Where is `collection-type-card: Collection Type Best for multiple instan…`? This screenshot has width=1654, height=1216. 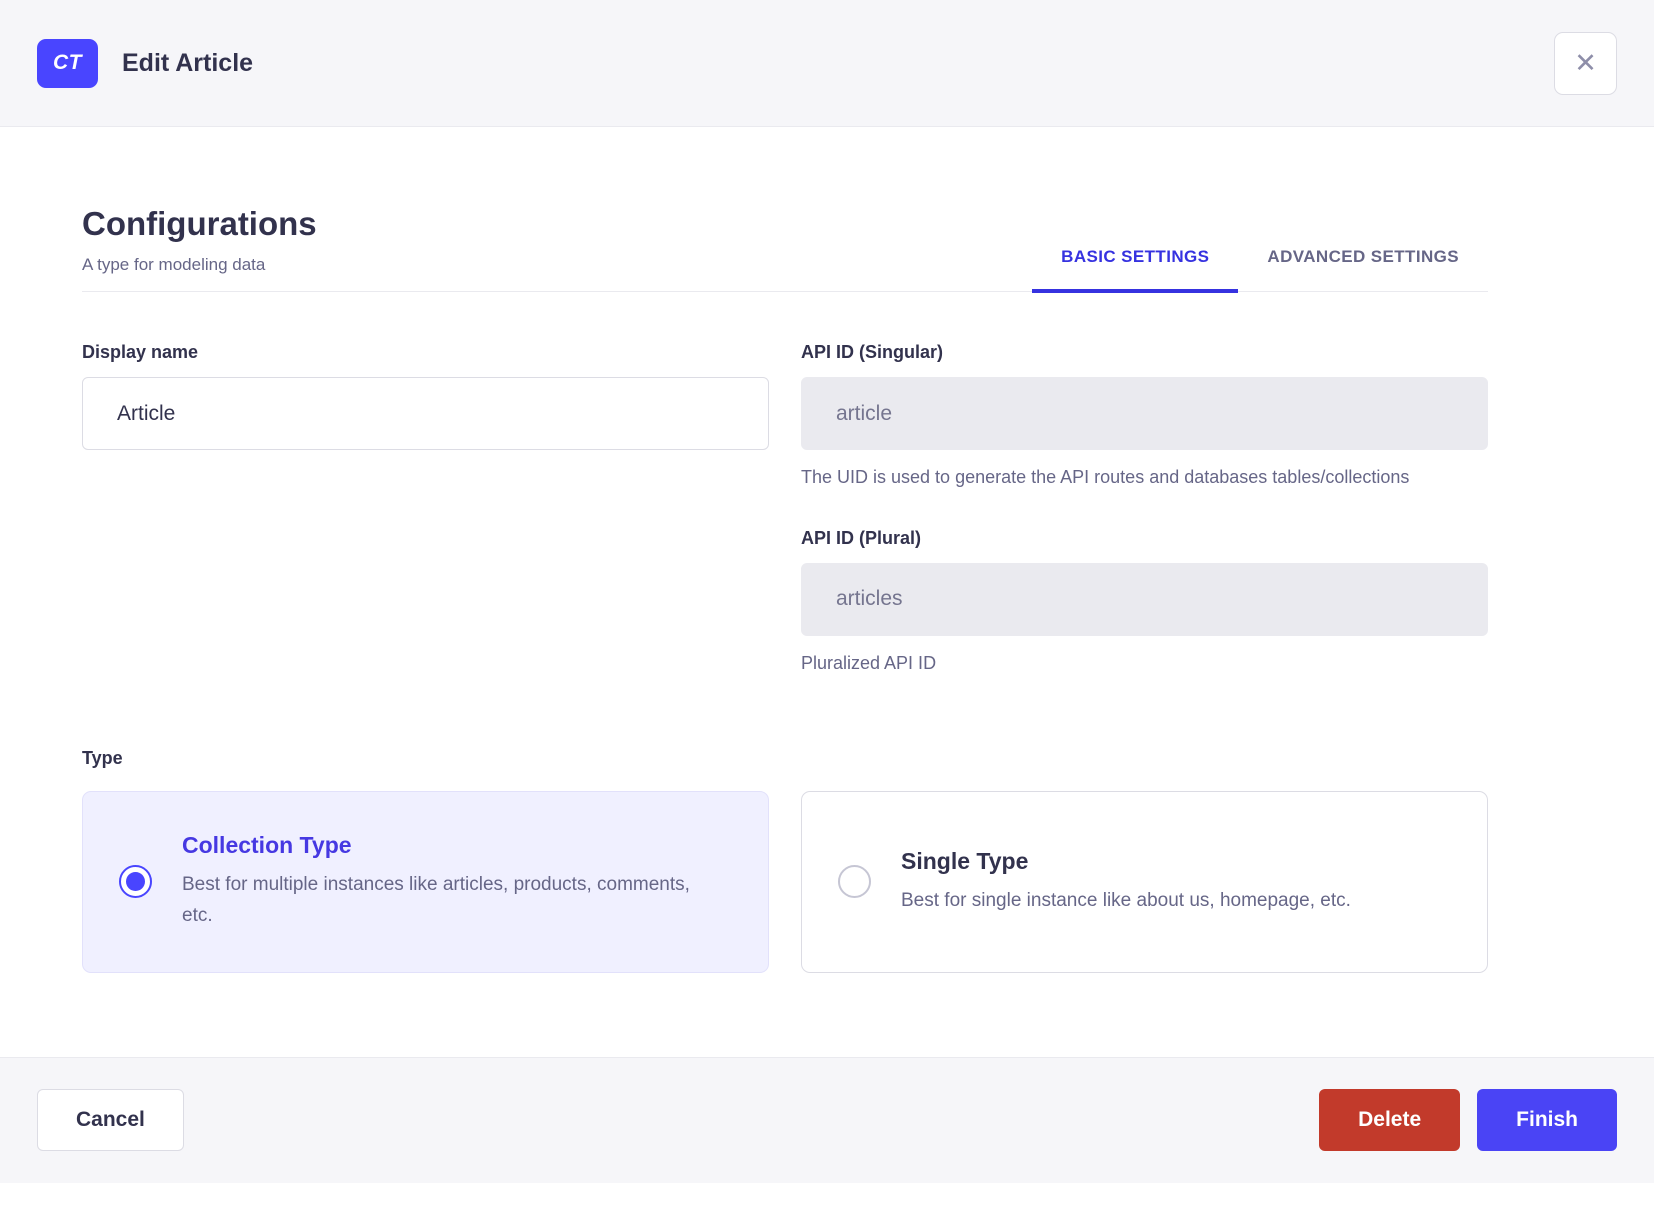 collection-type-card: Collection Type Best for multiple instan… is located at coordinates (425, 881).